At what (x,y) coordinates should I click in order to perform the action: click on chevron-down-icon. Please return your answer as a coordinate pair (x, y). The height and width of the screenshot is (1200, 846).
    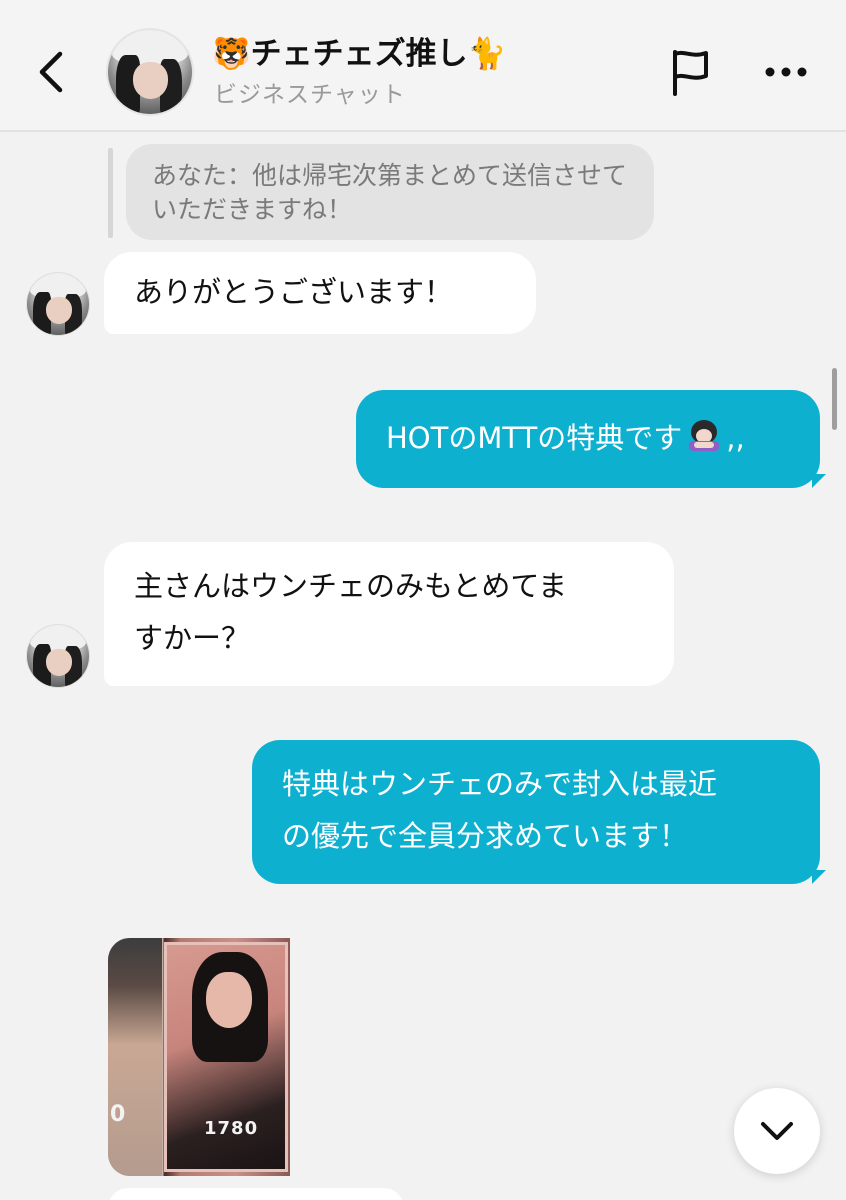
    Looking at the image, I should click on (777, 1131).